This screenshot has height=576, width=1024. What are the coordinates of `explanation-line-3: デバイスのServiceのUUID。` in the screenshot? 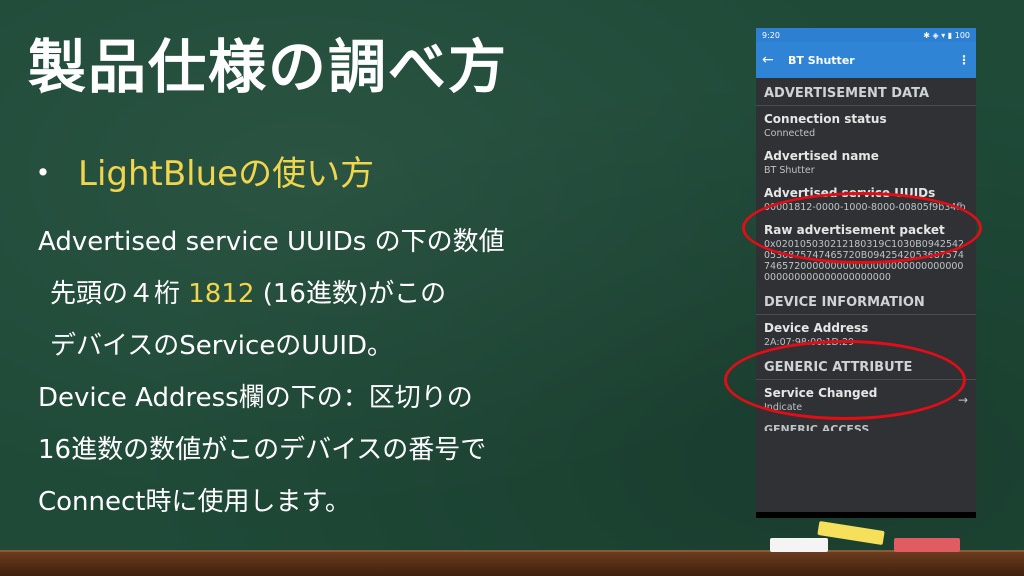 It's located at (222, 346).